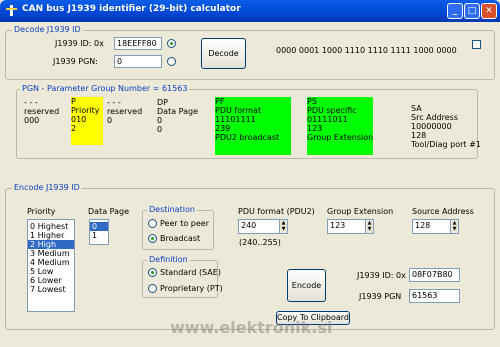 The height and width of the screenshot is (347, 500). I want to click on destination-group, so click(178, 230).